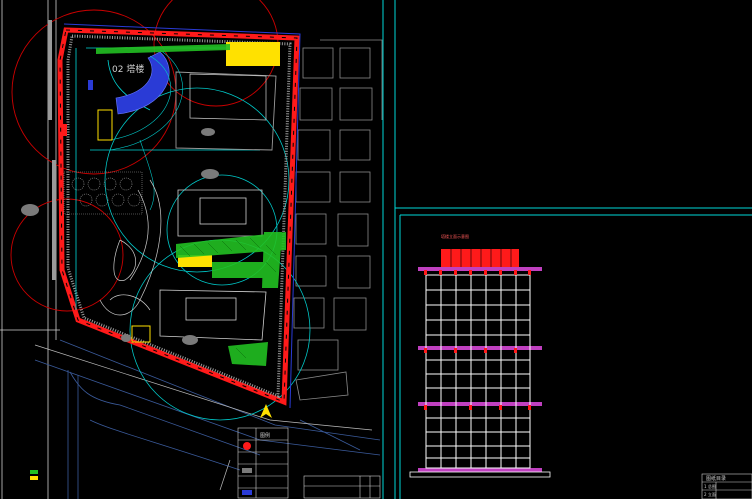 The height and width of the screenshot is (499, 752). I want to click on elevation-label: 塔楼立面示意图, so click(455, 236).